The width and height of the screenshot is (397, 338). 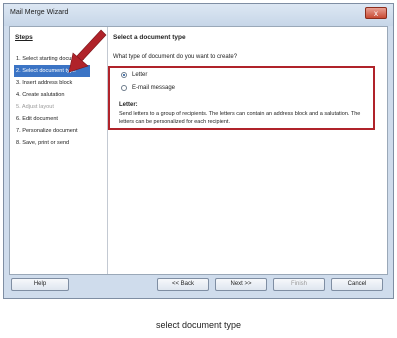 I want to click on next-button: Next >>, so click(x=241, y=284).